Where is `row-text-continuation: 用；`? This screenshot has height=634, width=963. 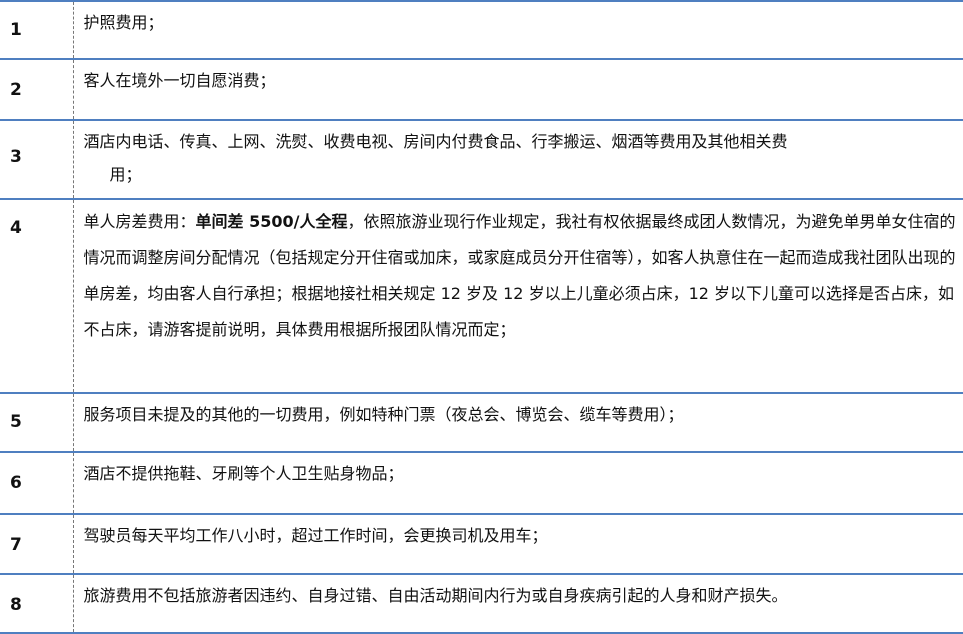
row-text-continuation: 用； is located at coordinates (125, 174).